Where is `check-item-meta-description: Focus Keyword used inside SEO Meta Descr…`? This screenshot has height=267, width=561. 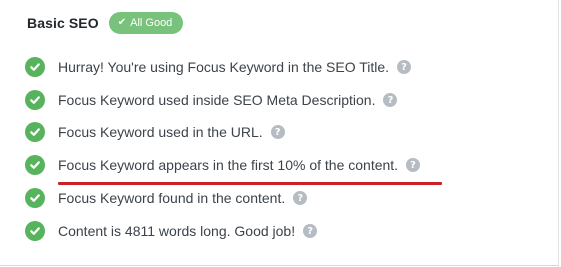
check-item-meta-description: Focus Keyword used inside SEO Meta Descr… is located at coordinates (211, 100).